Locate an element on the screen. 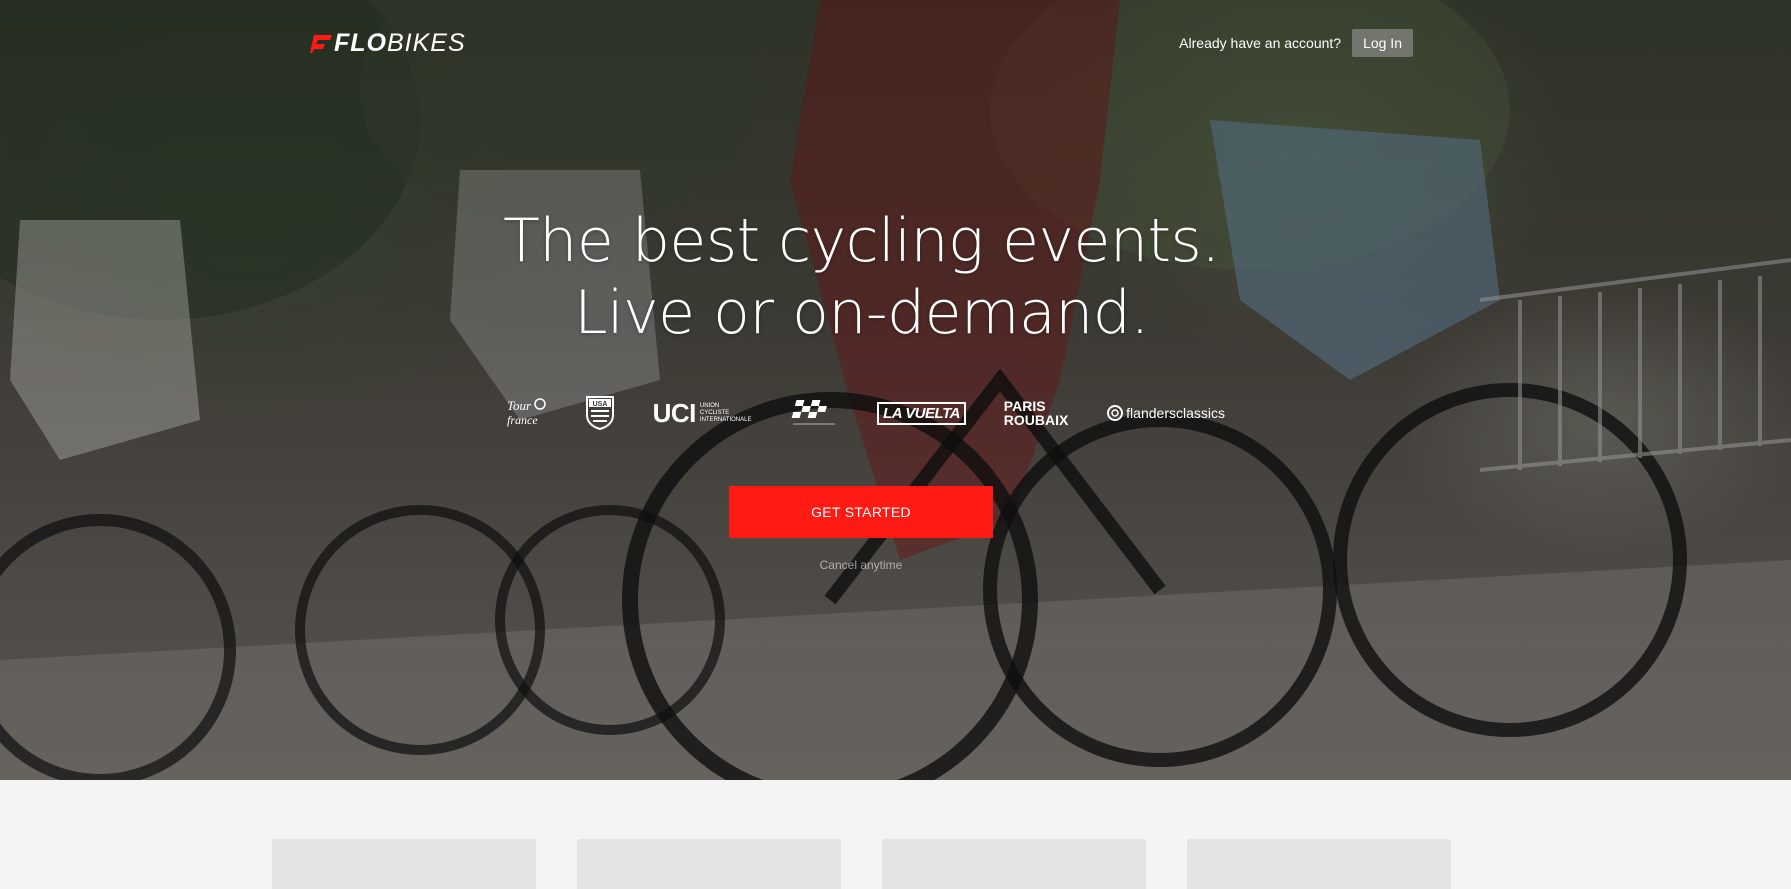 The width and height of the screenshot is (1791, 889). uci-logo-text: UCI is located at coordinates (674, 412).